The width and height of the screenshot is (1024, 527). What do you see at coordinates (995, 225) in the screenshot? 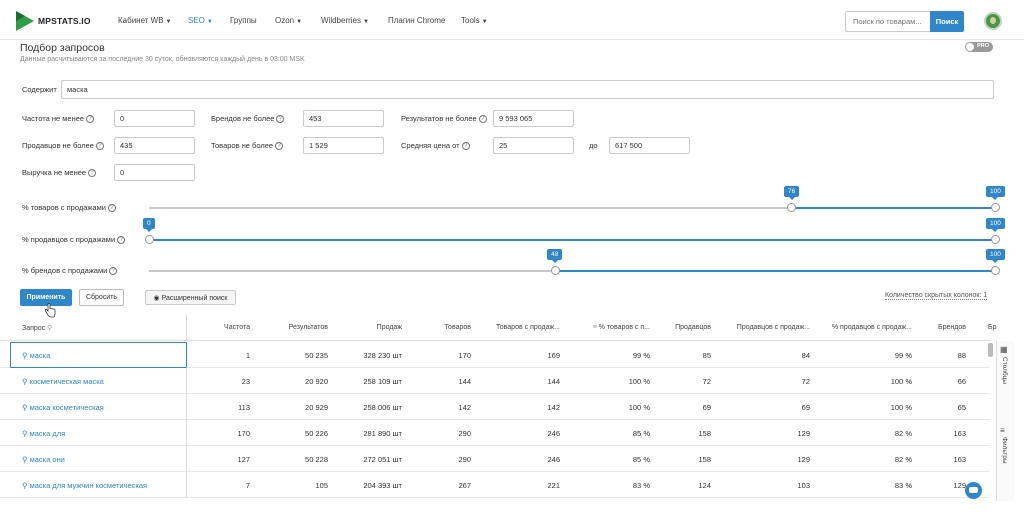
I see `slider-value-bubble: 100` at bounding box center [995, 225].